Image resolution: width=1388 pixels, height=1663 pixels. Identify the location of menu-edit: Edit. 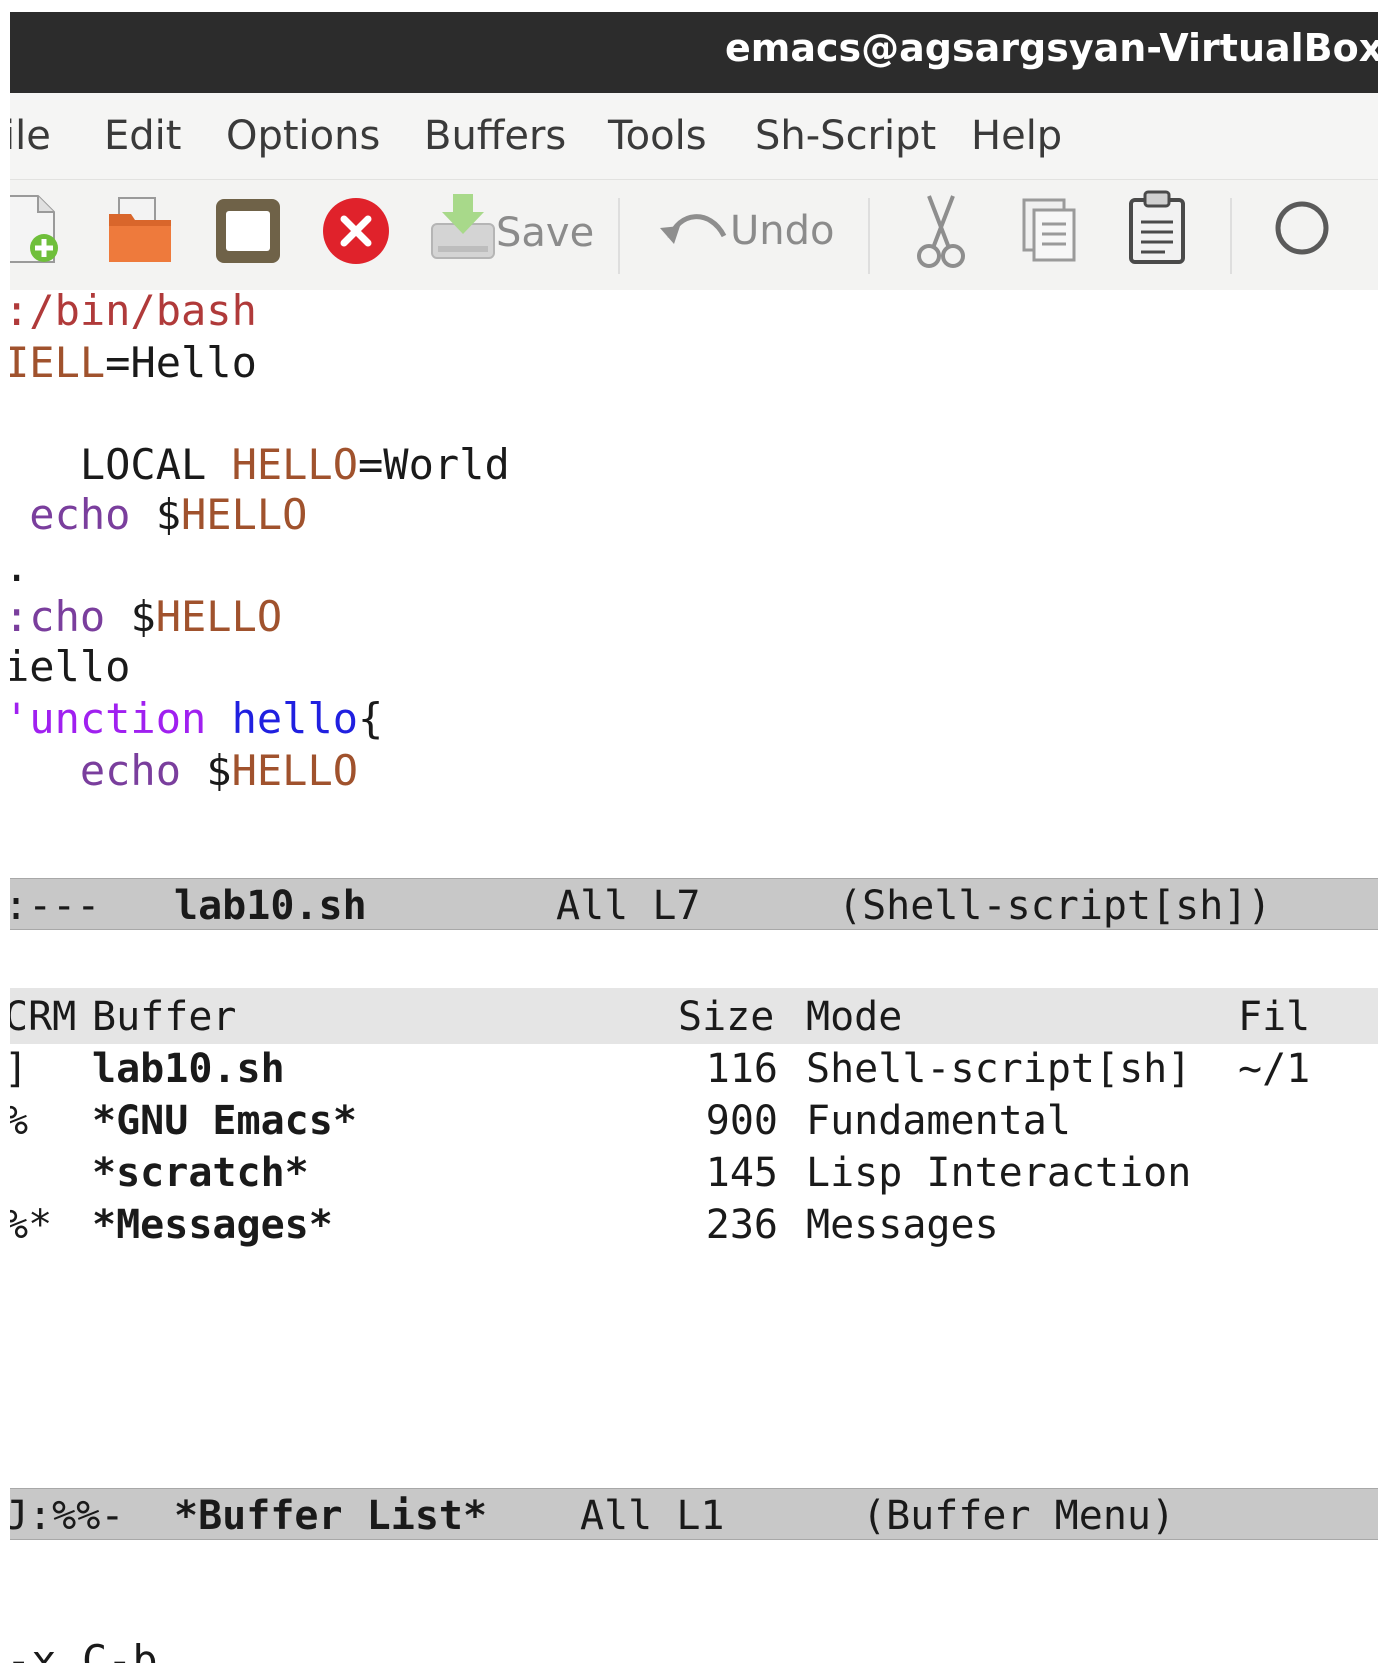
(142, 136).